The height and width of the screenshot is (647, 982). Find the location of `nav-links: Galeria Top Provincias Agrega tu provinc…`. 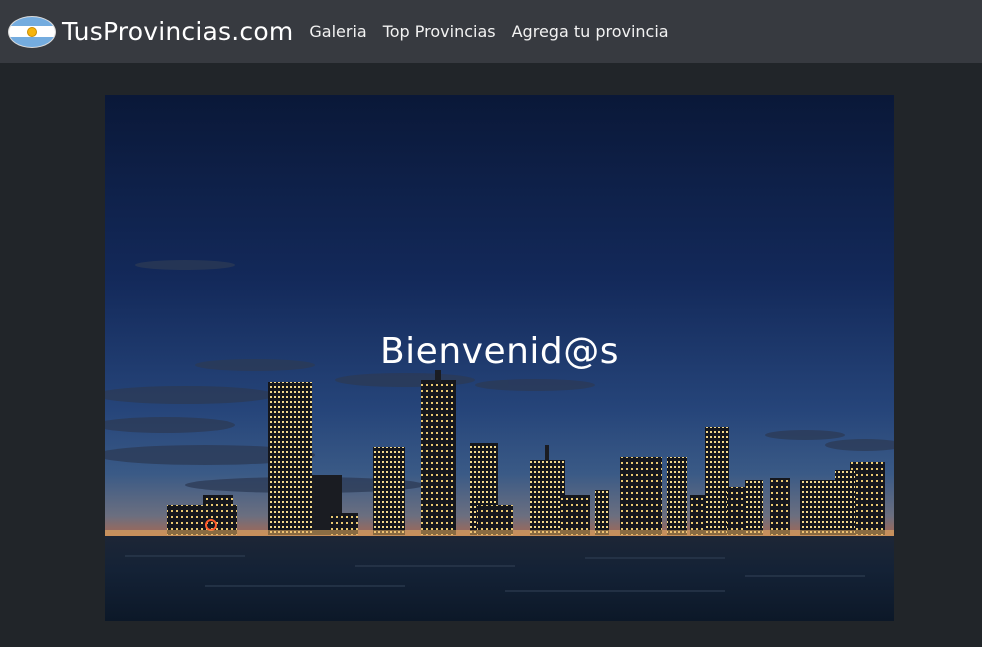

nav-links: Galeria Top Provincias Agrega tu provinc… is located at coordinates (496, 31).